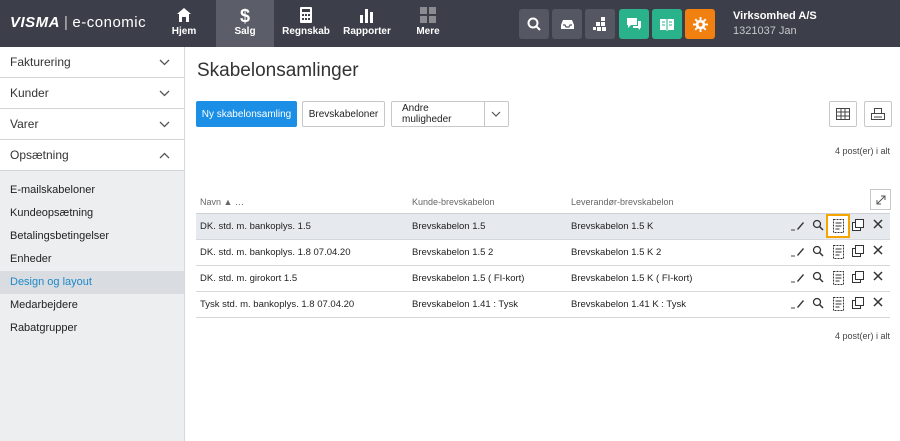  Describe the element at coordinates (245, 23) in the screenshot. I see `nav-tab-sales: $ Salg` at that location.